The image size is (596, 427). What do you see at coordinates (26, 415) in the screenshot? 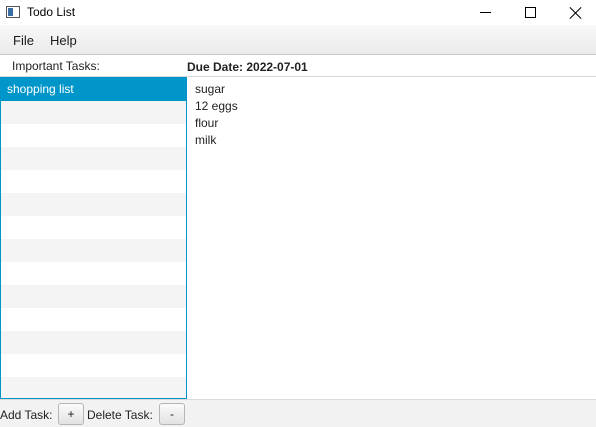
I see `add-task-label: Add Task:` at bounding box center [26, 415].